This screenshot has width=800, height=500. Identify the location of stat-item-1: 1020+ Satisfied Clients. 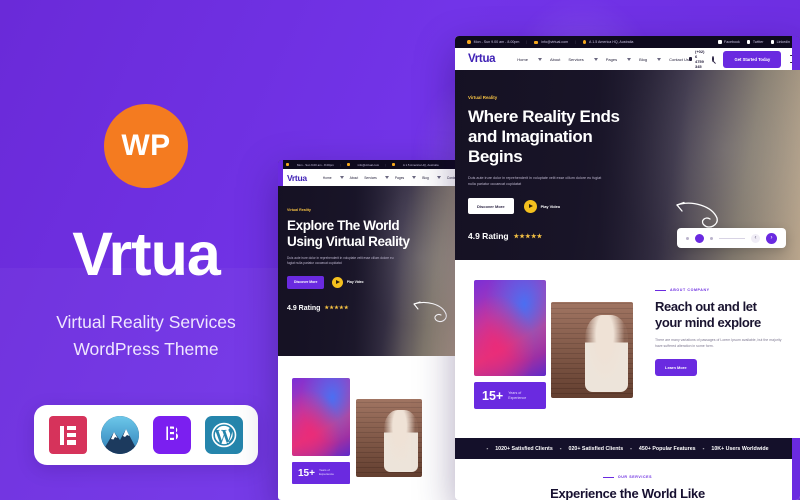
(524, 448).